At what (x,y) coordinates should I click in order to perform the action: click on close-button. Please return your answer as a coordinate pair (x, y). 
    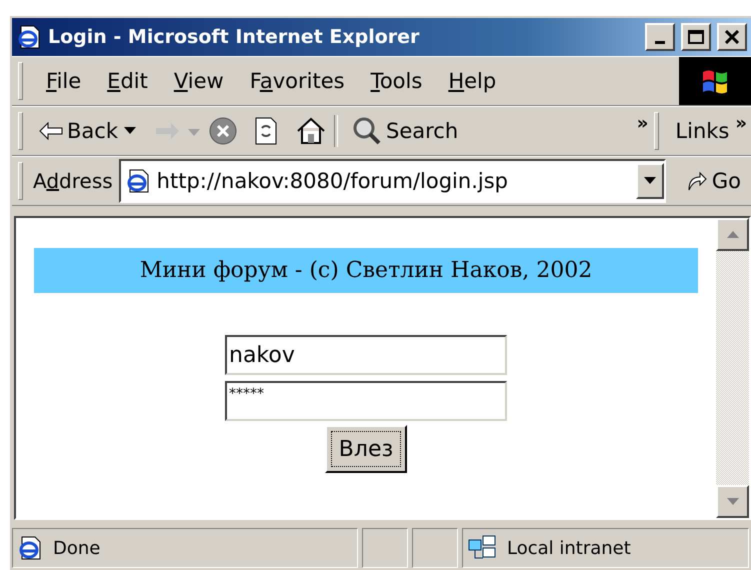
    Looking at the image, I should click on (732, 37).